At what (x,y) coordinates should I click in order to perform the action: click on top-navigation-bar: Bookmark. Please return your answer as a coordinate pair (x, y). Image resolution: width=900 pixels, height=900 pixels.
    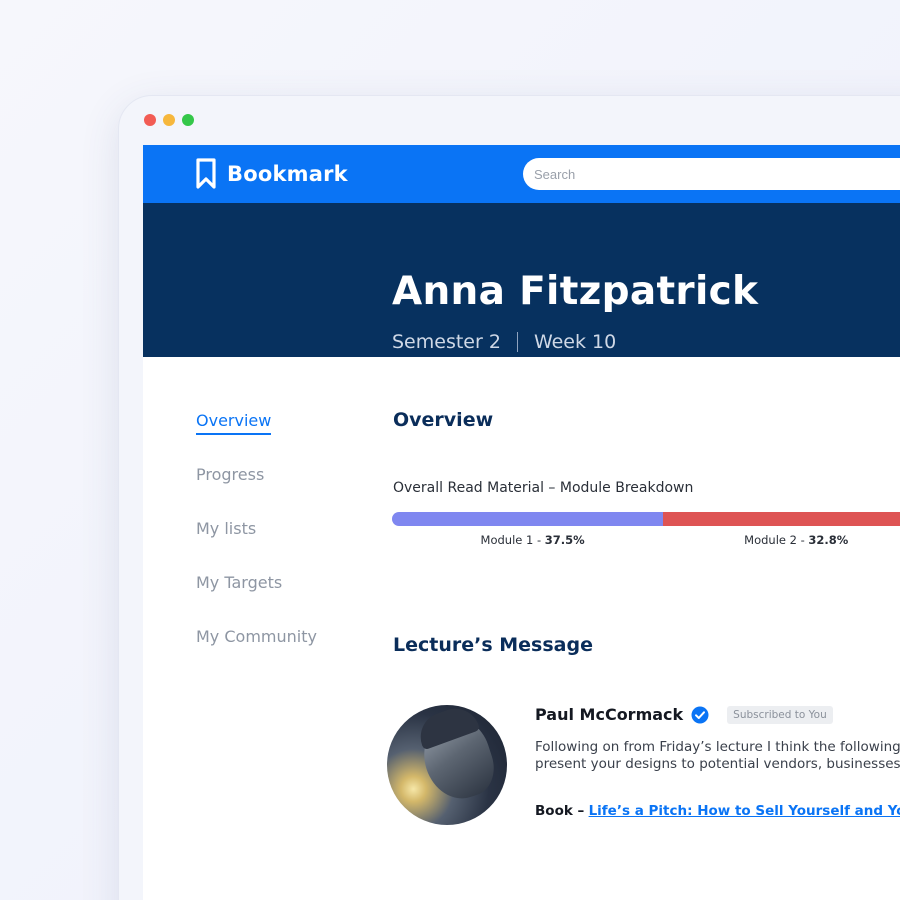
    Looking at the image, I should click on (521, 174).